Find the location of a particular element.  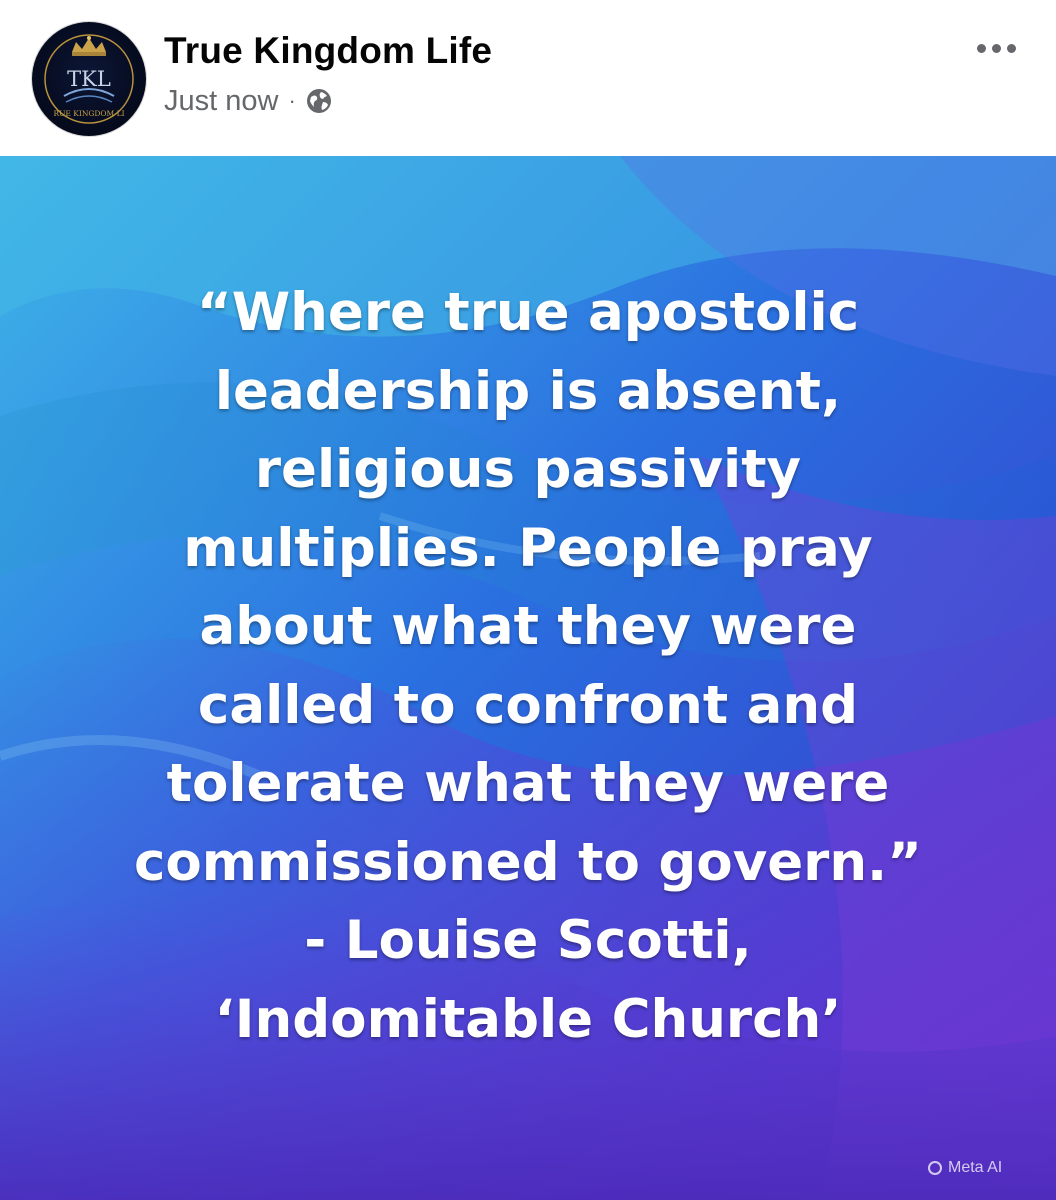

quote-attribution: - Louise Scotti, is located at coordinates (528, 940).